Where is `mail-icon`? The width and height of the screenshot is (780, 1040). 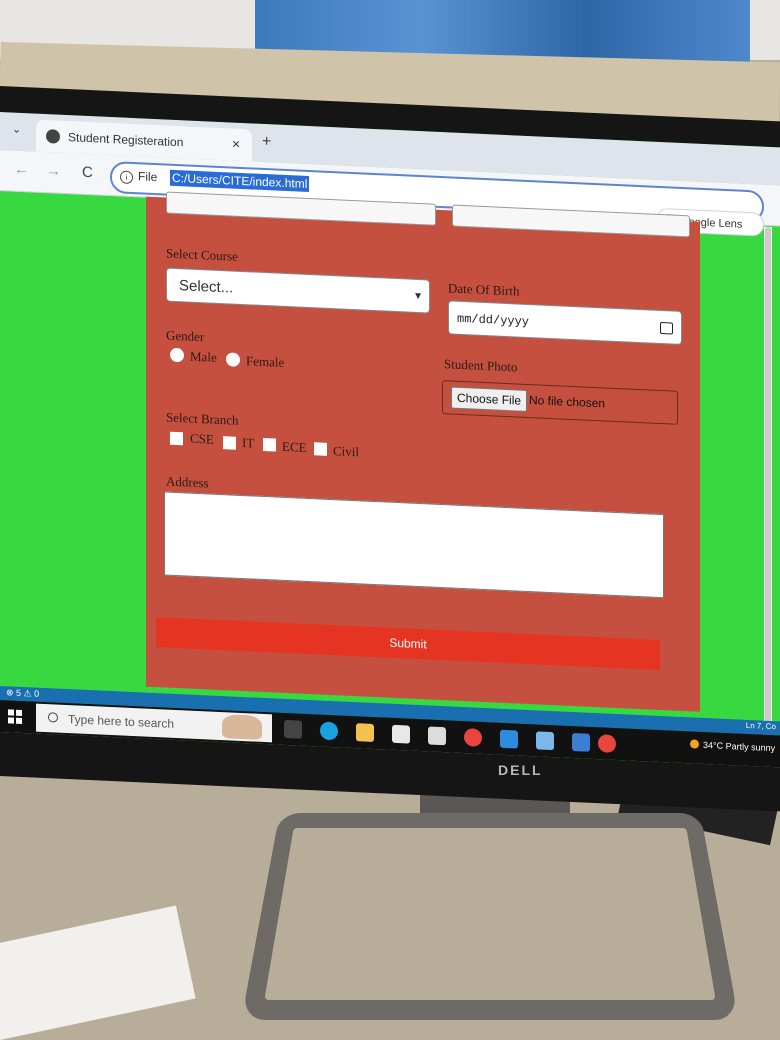
mail-icon is located at coordinates (437, 736).